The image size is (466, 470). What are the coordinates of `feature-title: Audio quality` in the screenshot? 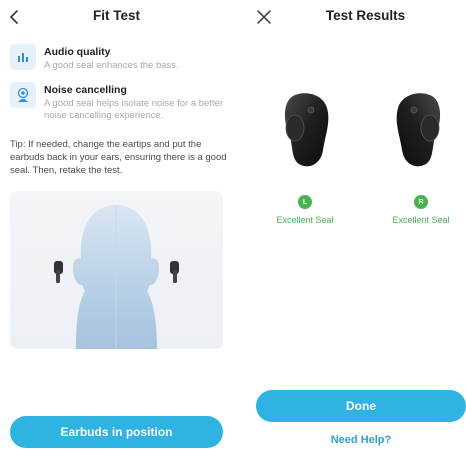 It's located at (77, 52).